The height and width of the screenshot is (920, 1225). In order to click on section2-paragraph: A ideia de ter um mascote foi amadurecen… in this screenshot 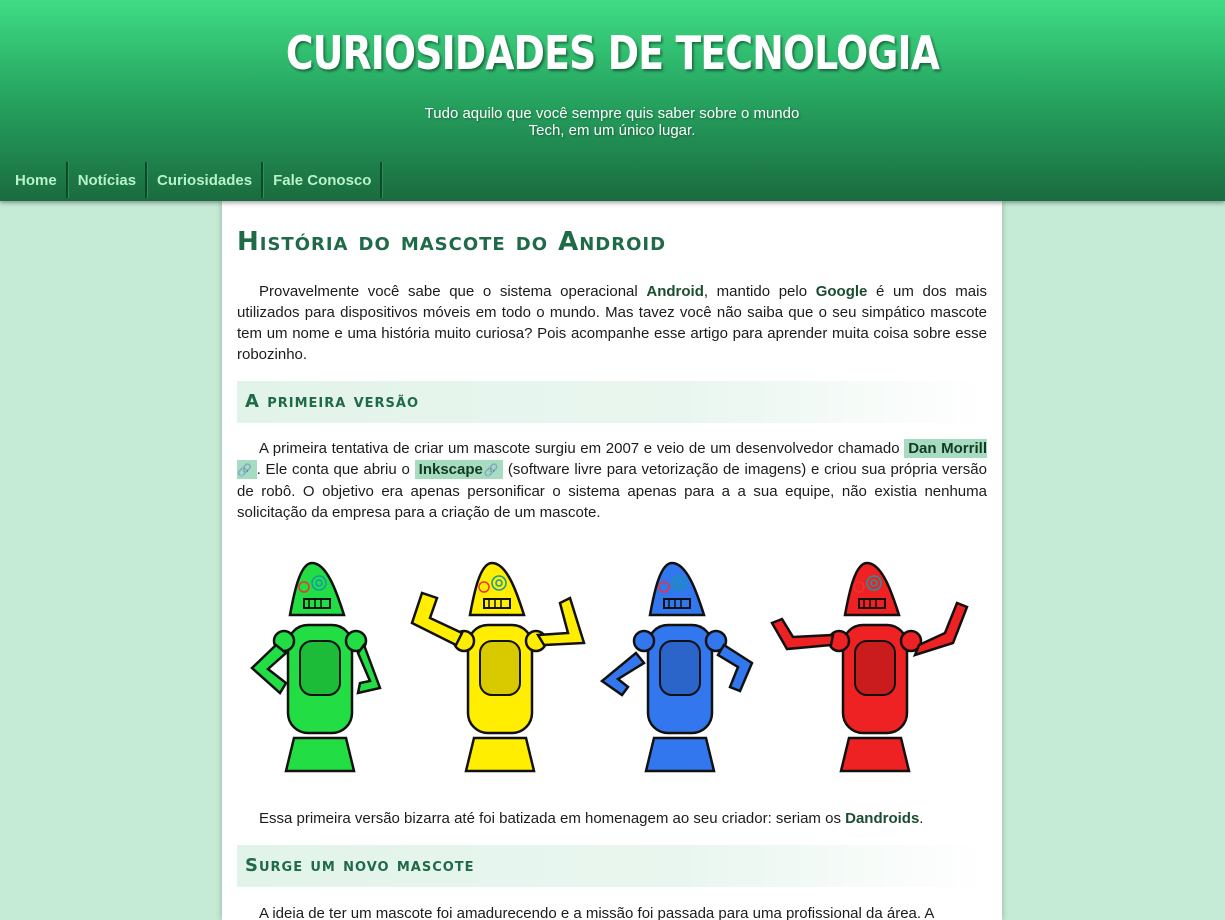, I will do `click(612, 911)`.